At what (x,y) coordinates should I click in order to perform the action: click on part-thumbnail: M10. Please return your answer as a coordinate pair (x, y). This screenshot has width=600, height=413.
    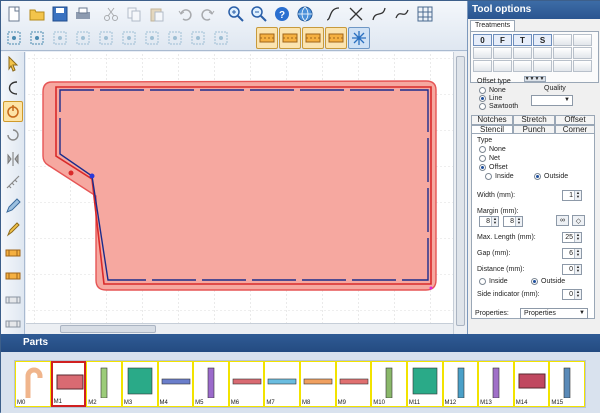
    Looking at the image, I should click on (389, 384).